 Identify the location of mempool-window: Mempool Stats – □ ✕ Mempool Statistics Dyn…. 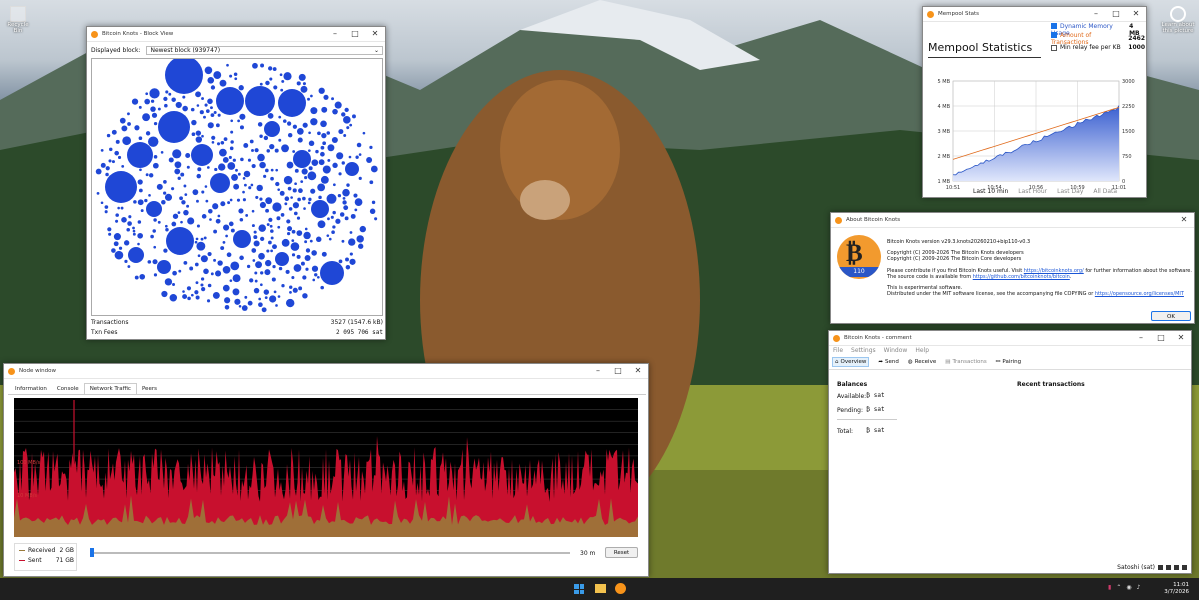
(1034, 102).